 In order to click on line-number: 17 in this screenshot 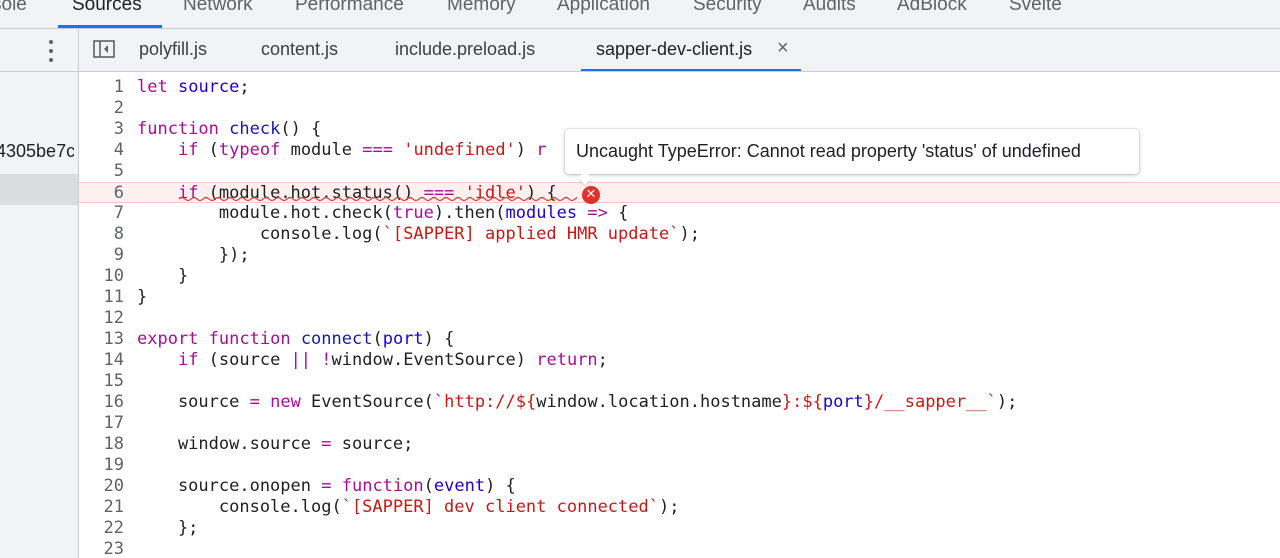, I will do `click(113, 423)`.